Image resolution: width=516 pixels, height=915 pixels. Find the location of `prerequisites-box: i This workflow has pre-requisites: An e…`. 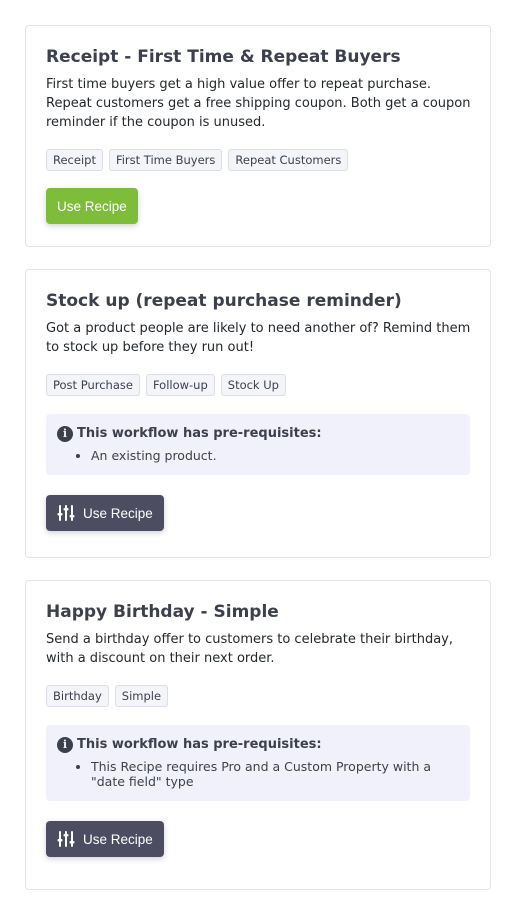

prerequisites-box: i This workflow has pre-requisites: An e… is located at coordinates (258, 444).